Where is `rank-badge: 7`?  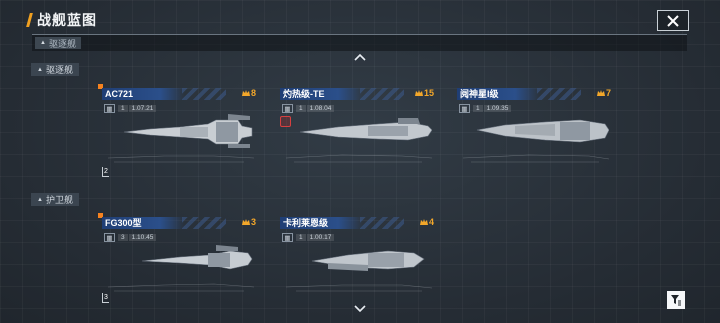 rank-badge: 7 is located at coordinates (603, 93).